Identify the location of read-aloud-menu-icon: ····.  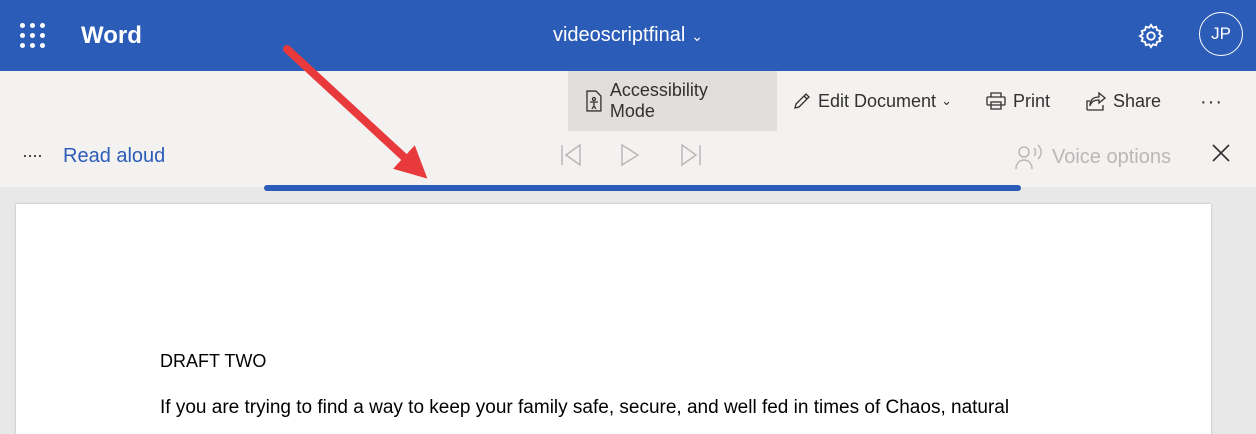
(32, 155).